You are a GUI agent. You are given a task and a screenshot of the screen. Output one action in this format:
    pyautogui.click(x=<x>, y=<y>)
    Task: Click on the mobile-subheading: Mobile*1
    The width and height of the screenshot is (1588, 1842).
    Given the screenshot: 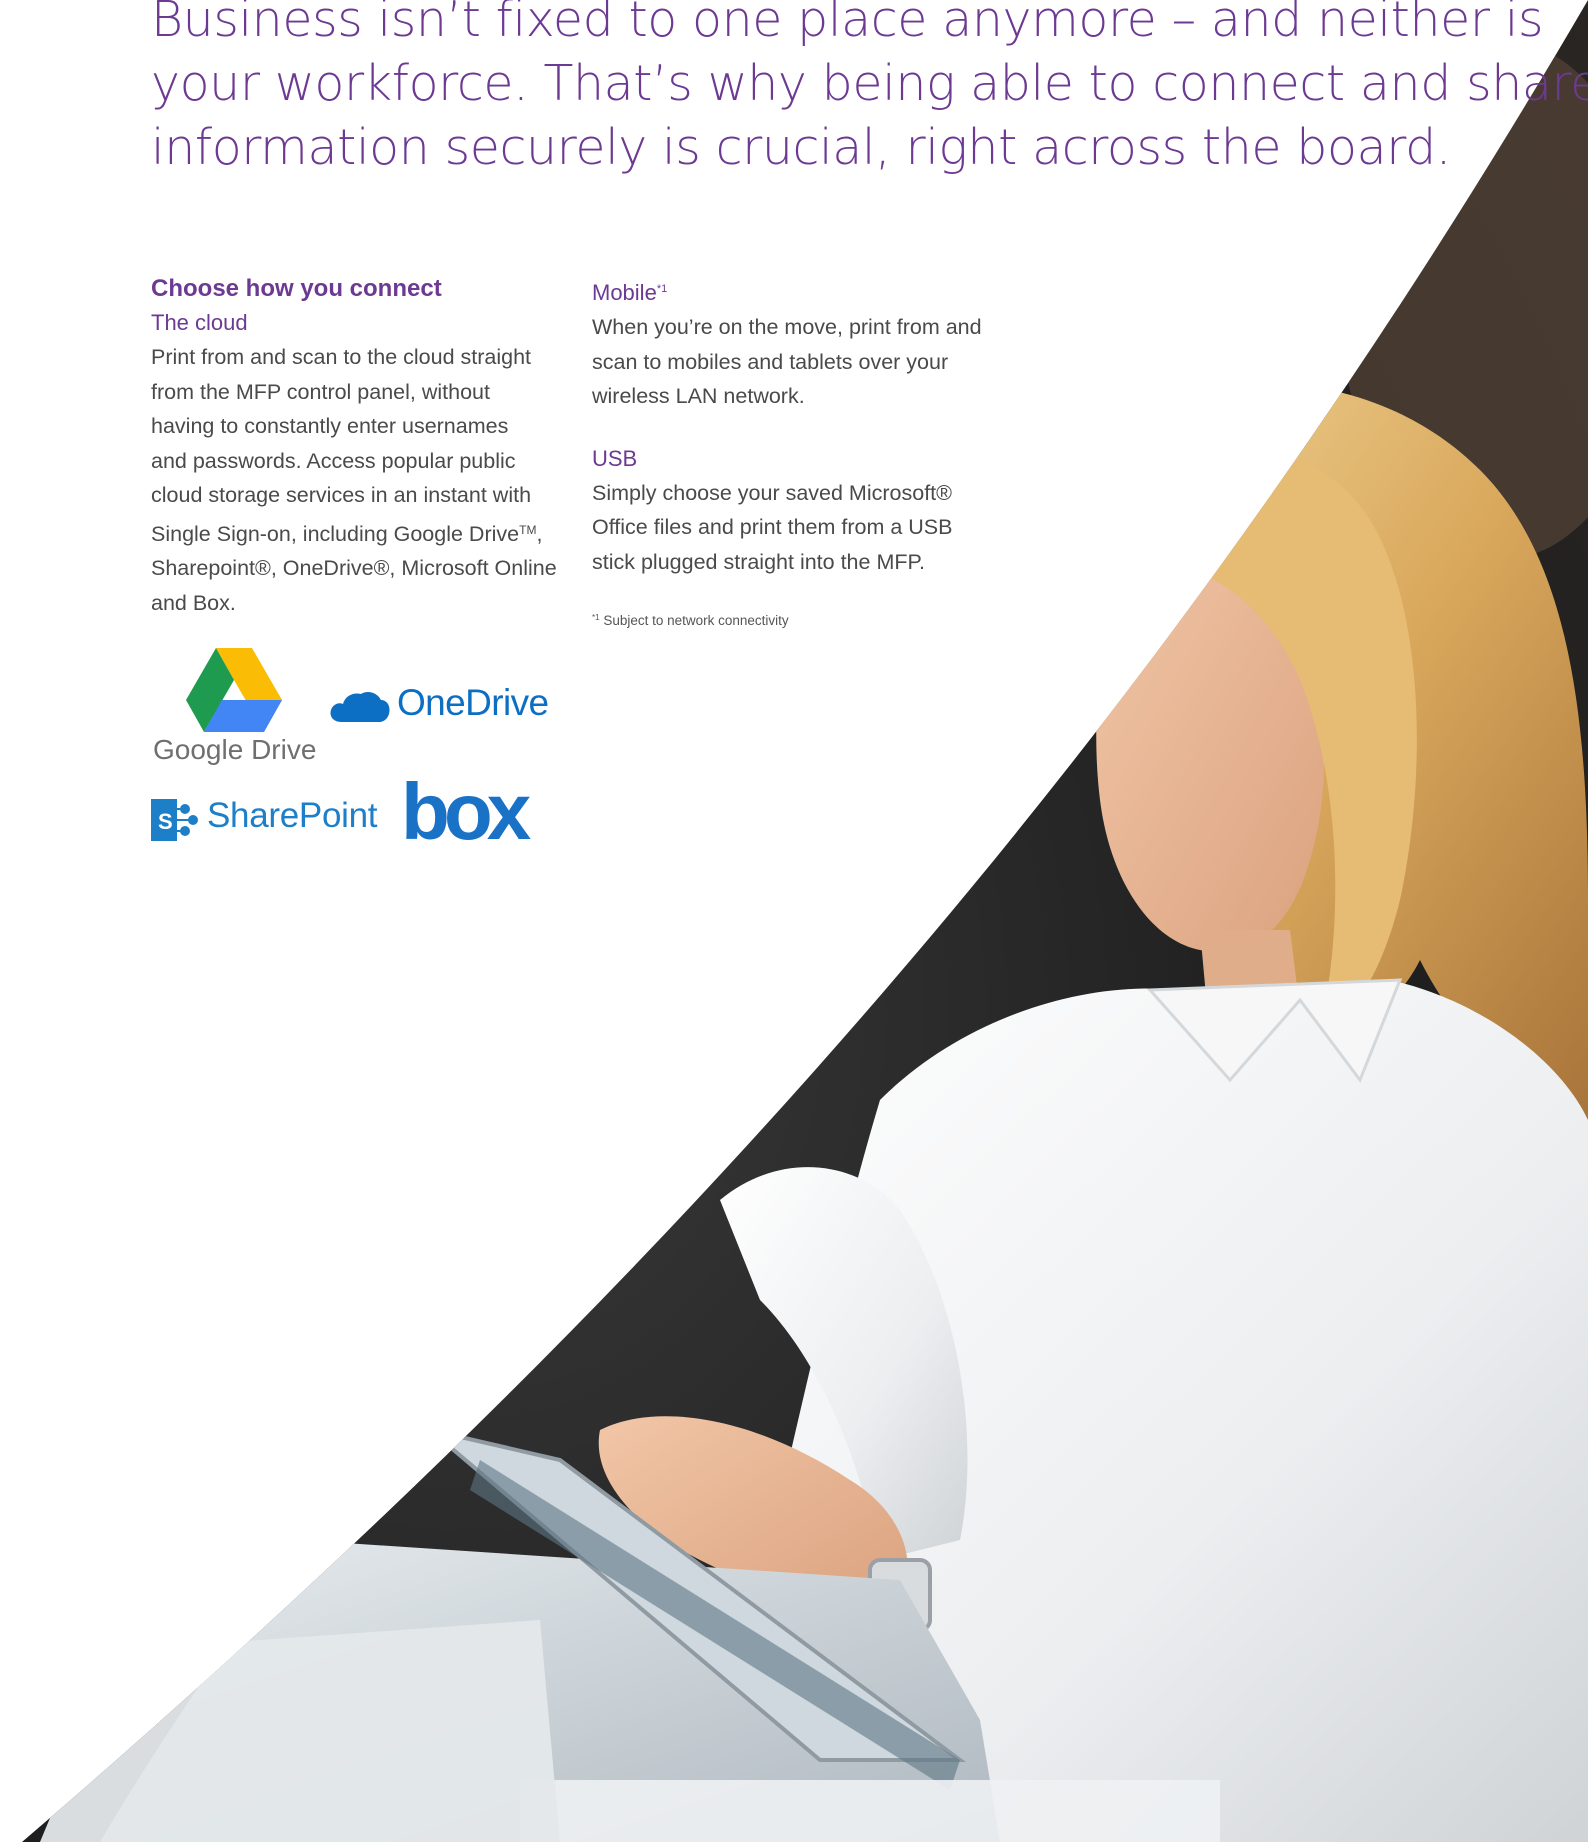 What is the action you would take?
    pyautogui.click(x=802, y=291)
    